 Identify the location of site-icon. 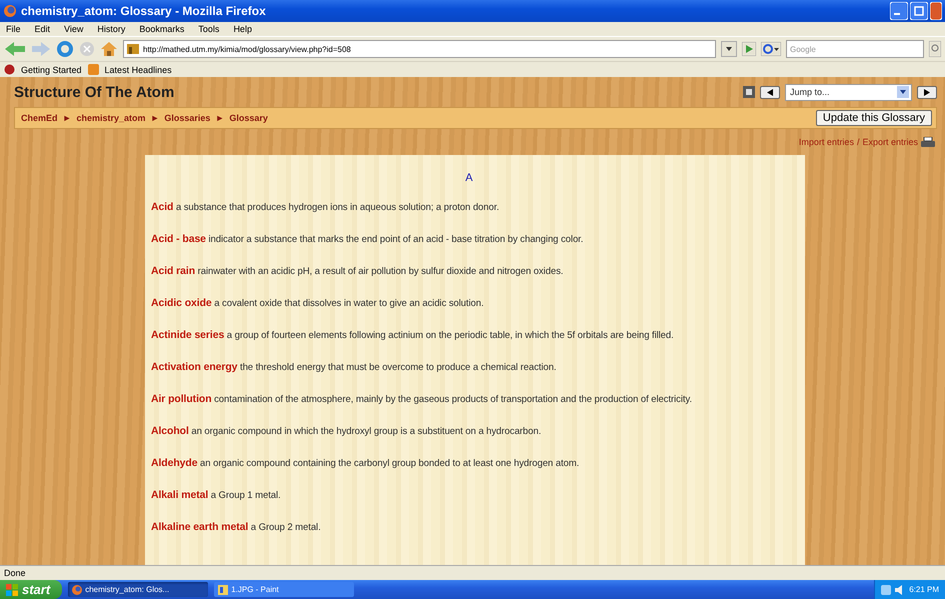
(133, 49).